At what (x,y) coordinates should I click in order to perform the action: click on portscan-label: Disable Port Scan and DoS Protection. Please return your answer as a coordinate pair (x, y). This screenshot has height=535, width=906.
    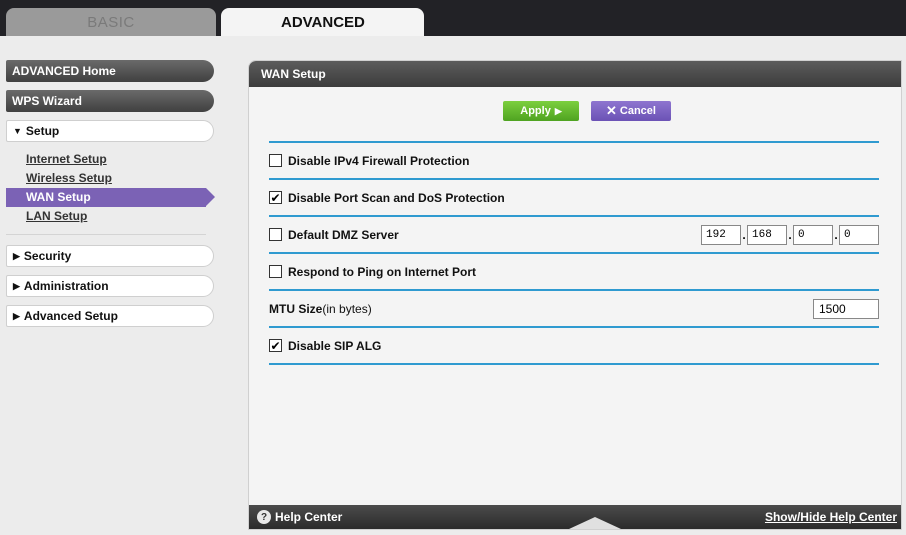
    Looking at the image, I should click on (396, 197).